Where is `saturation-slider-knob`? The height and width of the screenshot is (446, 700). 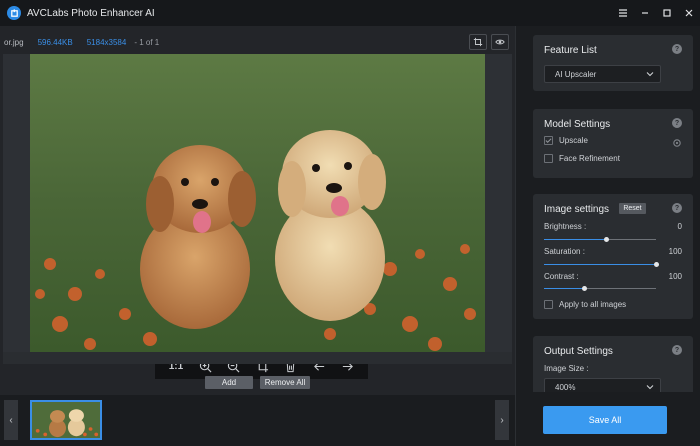
saturation-slider-knob is located at coordinates (656, 264).